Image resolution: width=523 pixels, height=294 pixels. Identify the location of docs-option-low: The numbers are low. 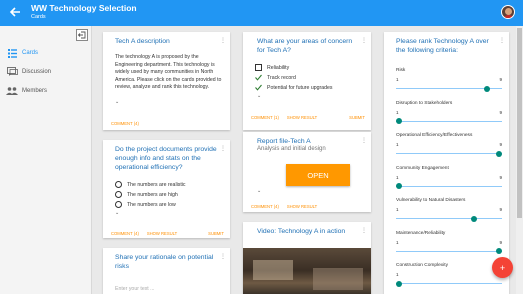
(145, 204).